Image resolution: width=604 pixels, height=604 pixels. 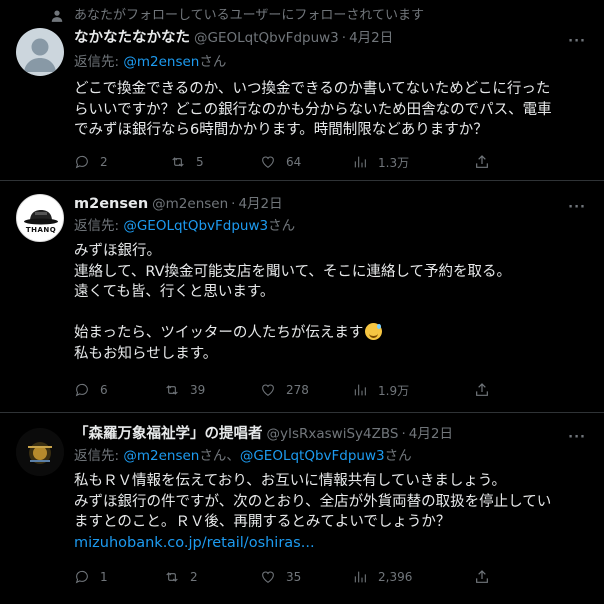 I want to click on social-context-text: あなたがフォローしているユーザーにフォローされています, so click(x=249, y=15).